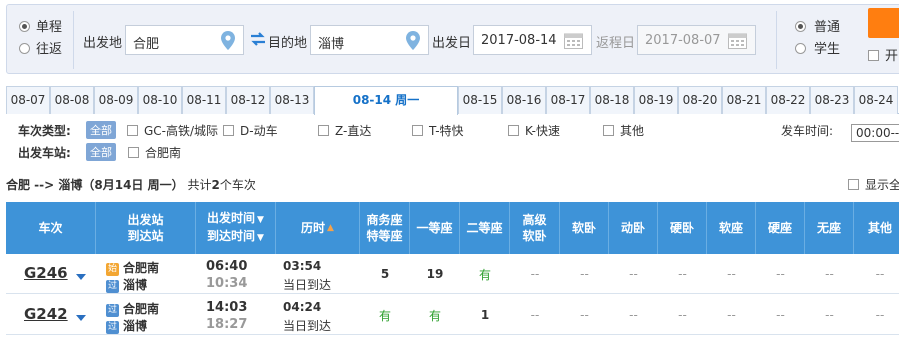 This screenshot has height=339, width=899. I want to click on passenger-type-student: 学生, so click(817, 50).